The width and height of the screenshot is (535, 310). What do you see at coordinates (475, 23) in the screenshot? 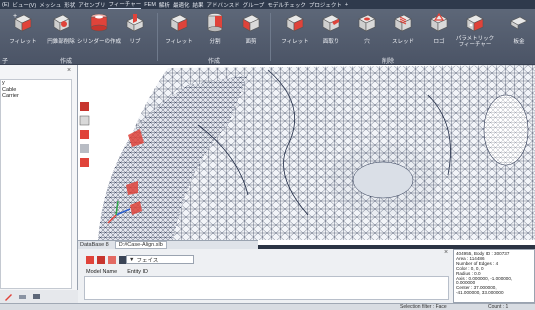
I see `parametric-feature-icon` at bounding box center [475, 23].